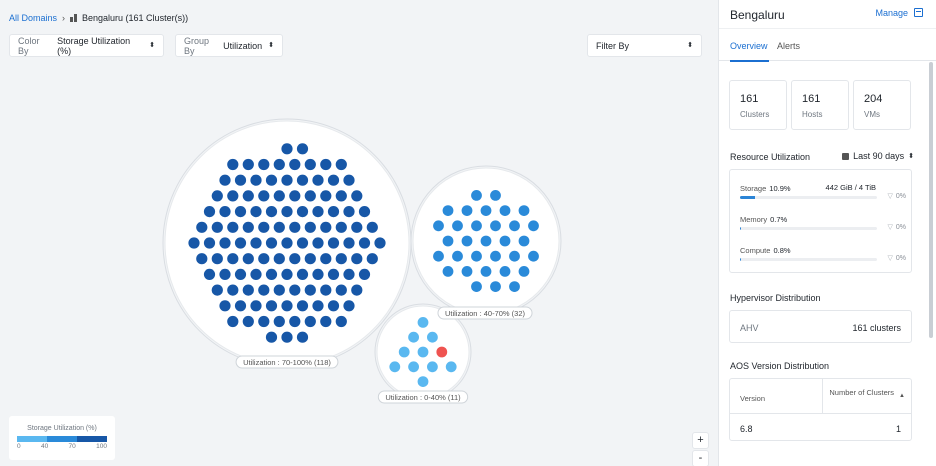 Image resolution: width=936 pixels, height=466 pixels. I want to click on column-header-version: Version, so click(752, 398).